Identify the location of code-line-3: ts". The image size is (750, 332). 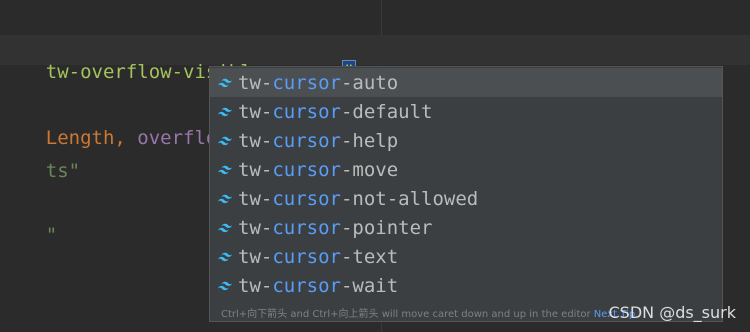
(40, 171).